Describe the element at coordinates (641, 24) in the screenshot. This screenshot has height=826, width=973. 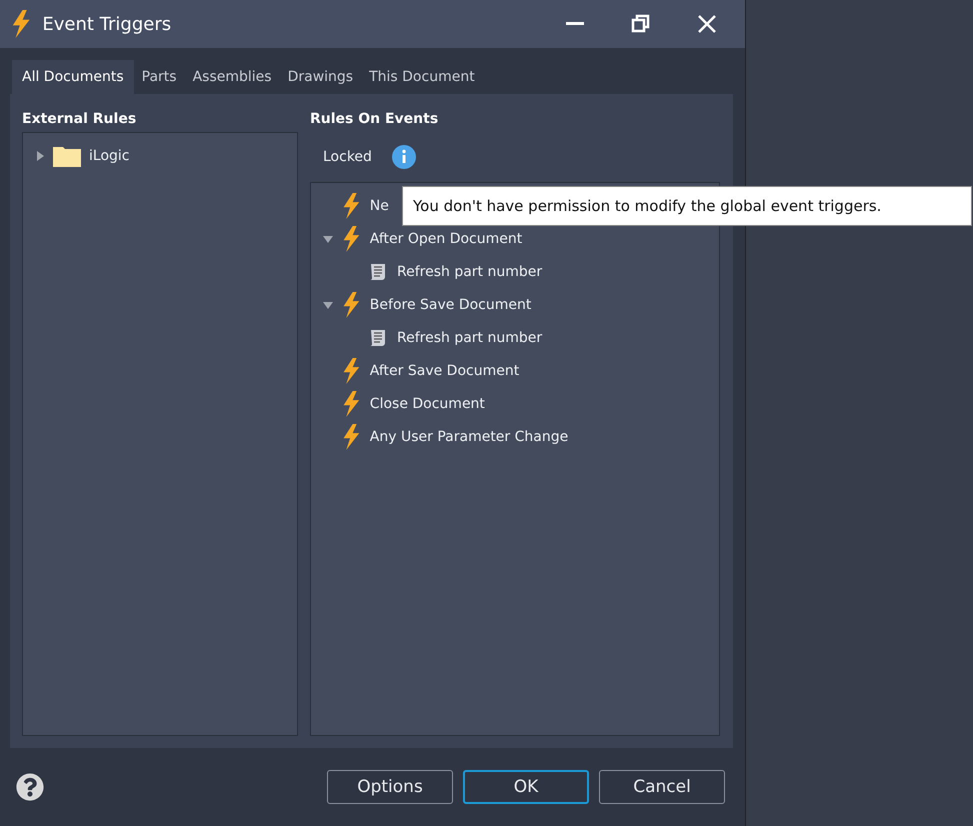
I see `restore-icon` at that location.